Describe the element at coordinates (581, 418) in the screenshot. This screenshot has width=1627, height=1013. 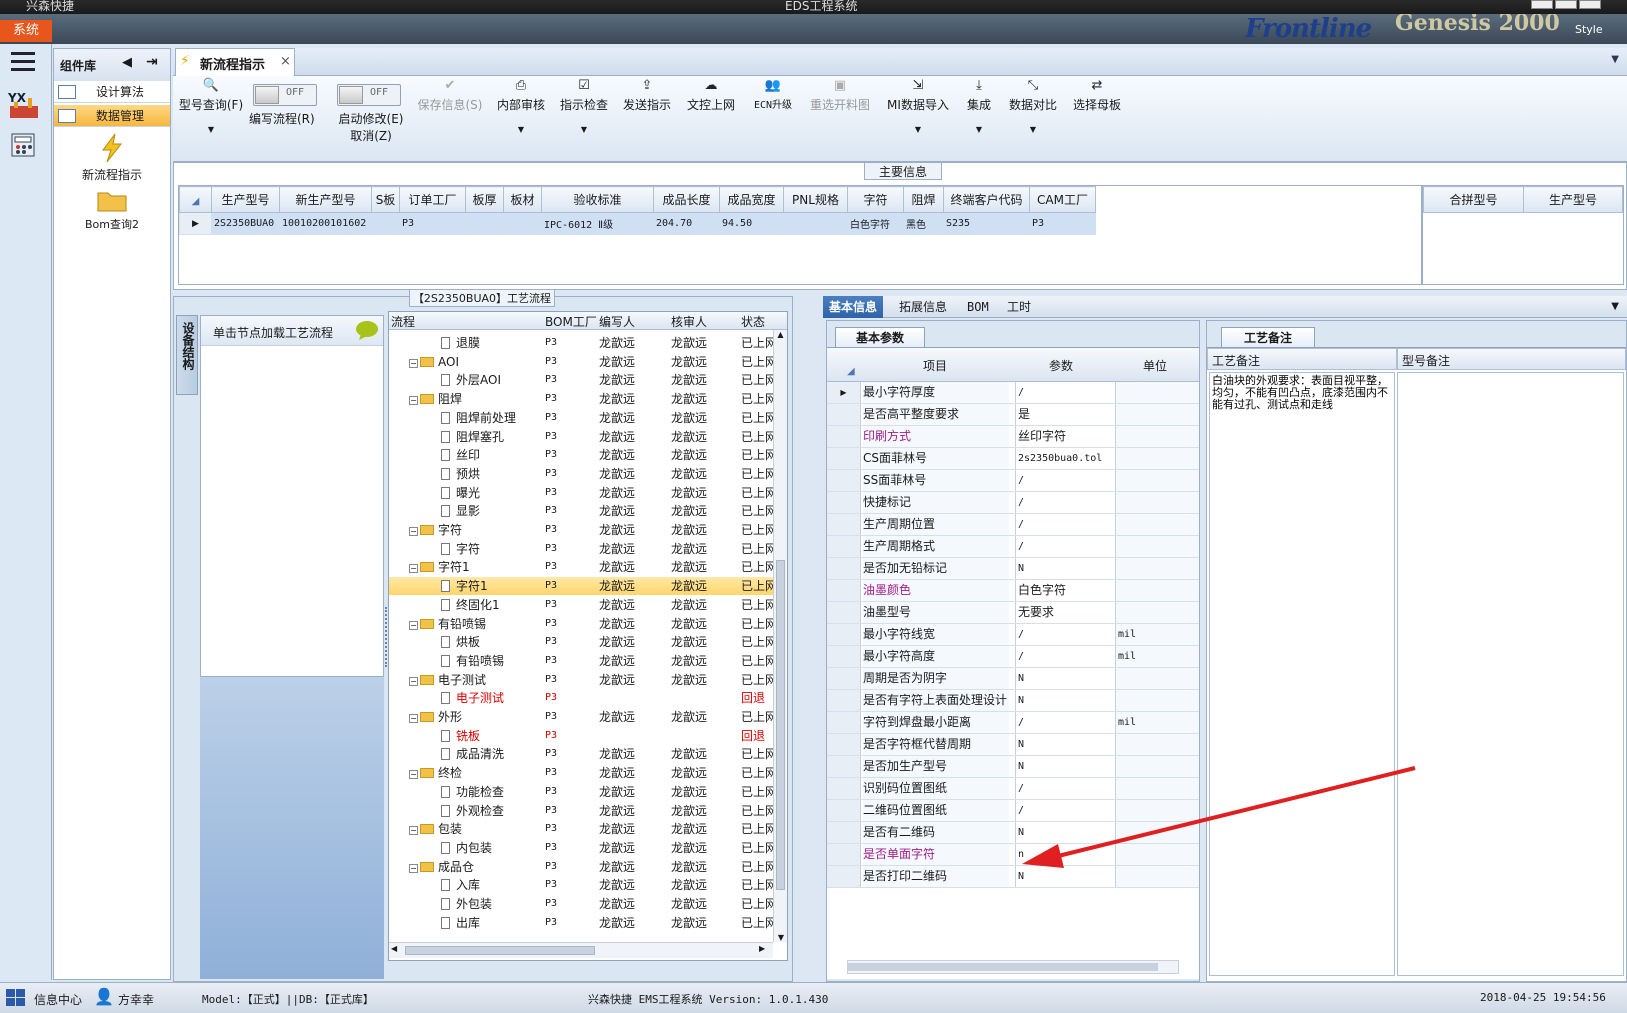
I see `process-row: 阻焊前处理 P3 龙歆远 龙歆远 已上网` at that location.